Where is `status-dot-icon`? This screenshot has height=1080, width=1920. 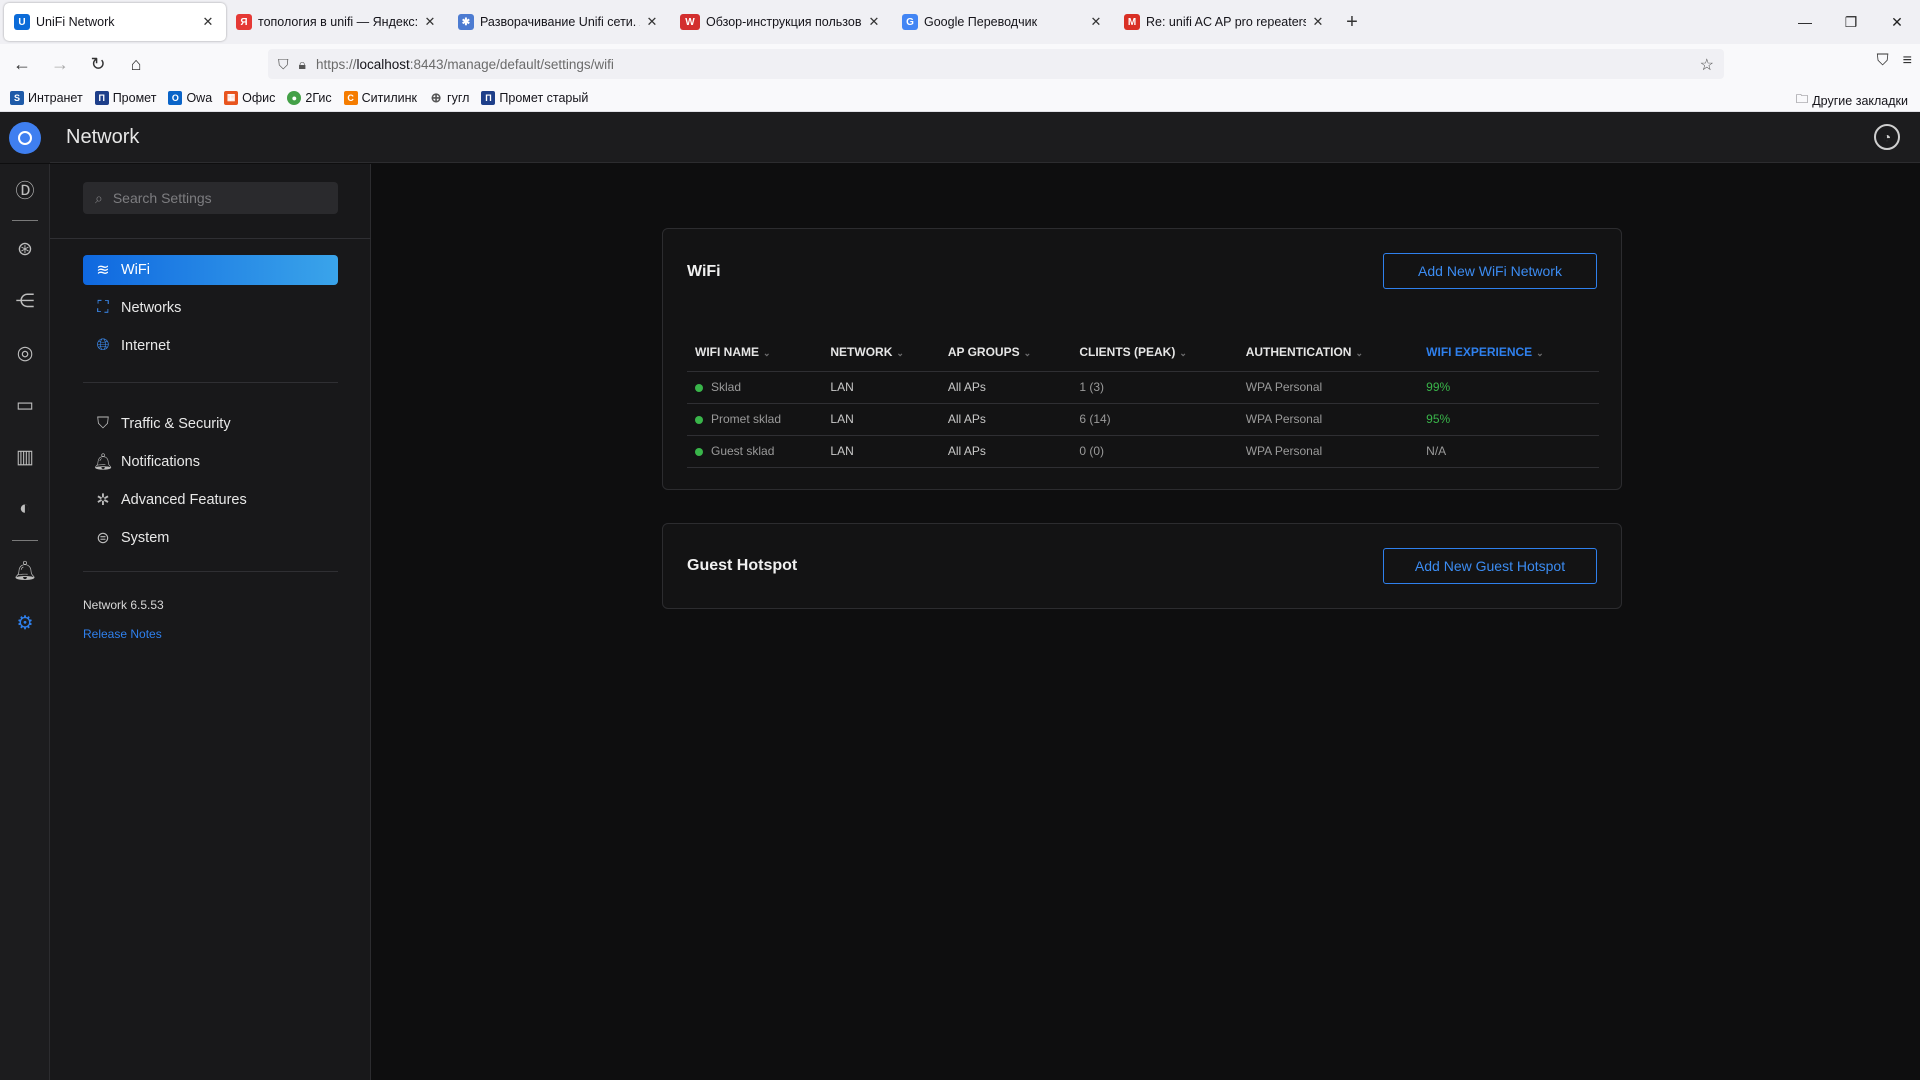
status-dot-icon is located at coordinates (699, 419).